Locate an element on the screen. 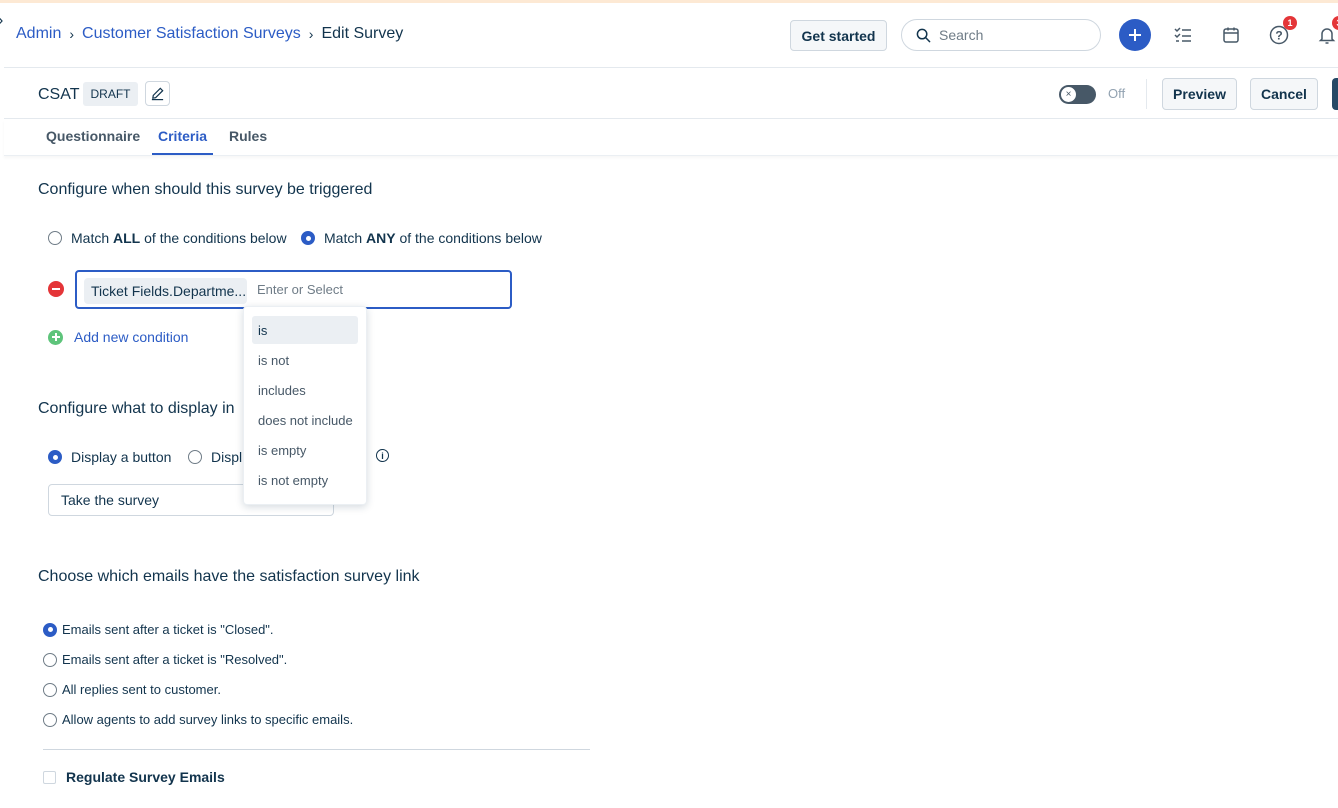 This screenshot has width=1338, height=808. add-condition-button: Add new condition is located at coordinates (118, 337).